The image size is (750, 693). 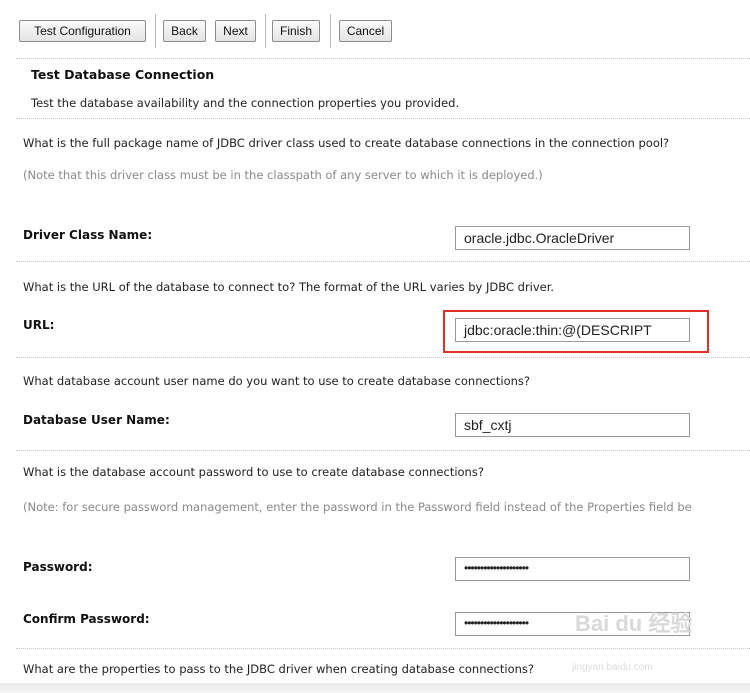 I want to click on section-title: Test Database Connection, so click(x=123, y=74).